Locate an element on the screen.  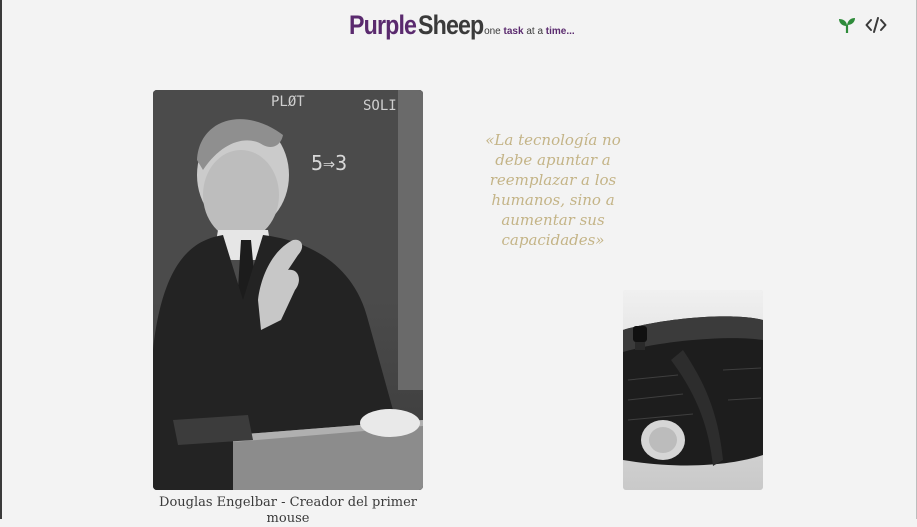
first-mouse-photo is located at coordinates (693, 390).